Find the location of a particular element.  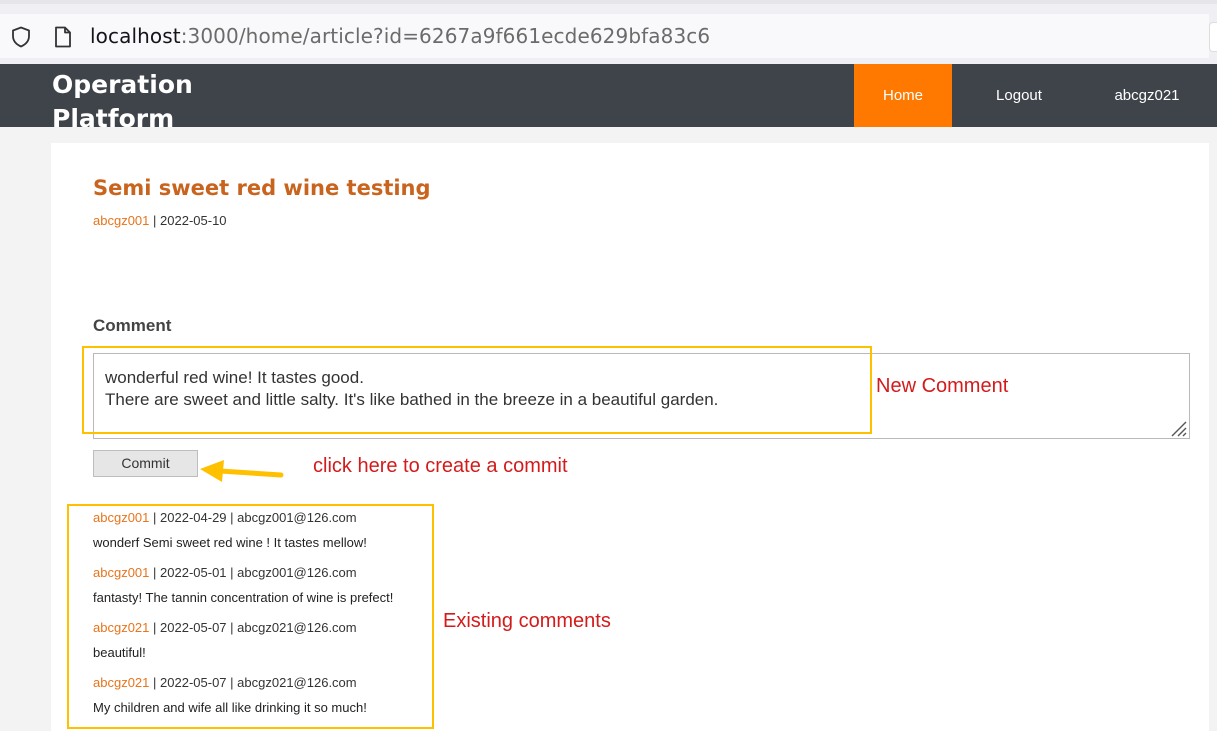

url-host: localhost is located at coordinates (135, 36).